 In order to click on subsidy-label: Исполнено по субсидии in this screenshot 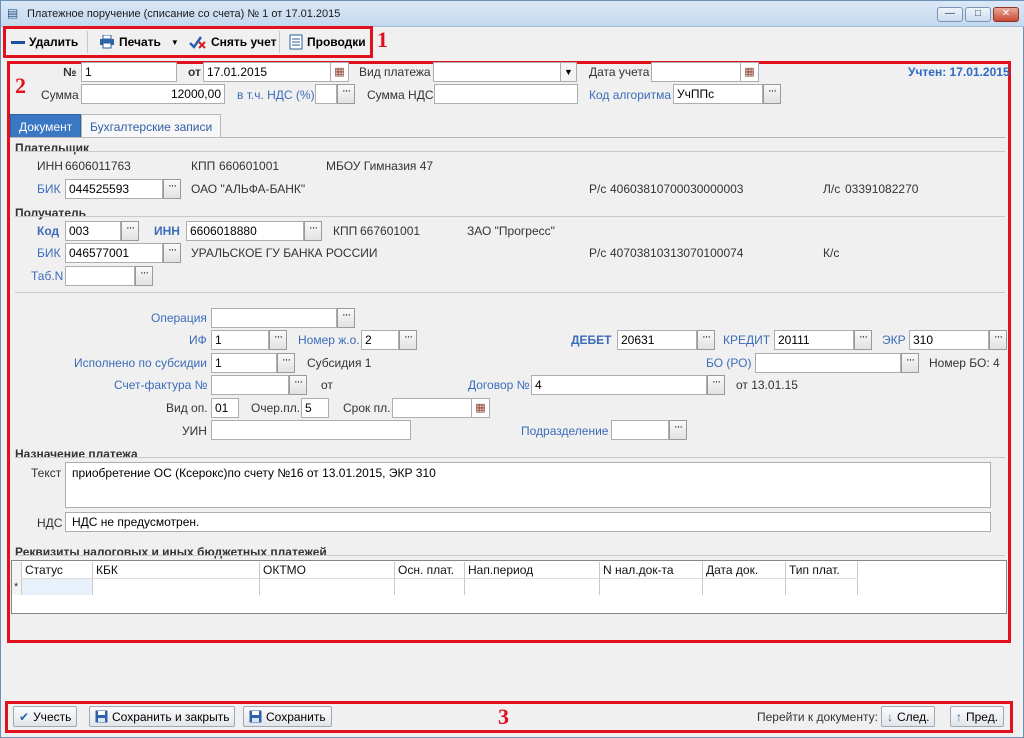, I will do `click(140, 363)`.